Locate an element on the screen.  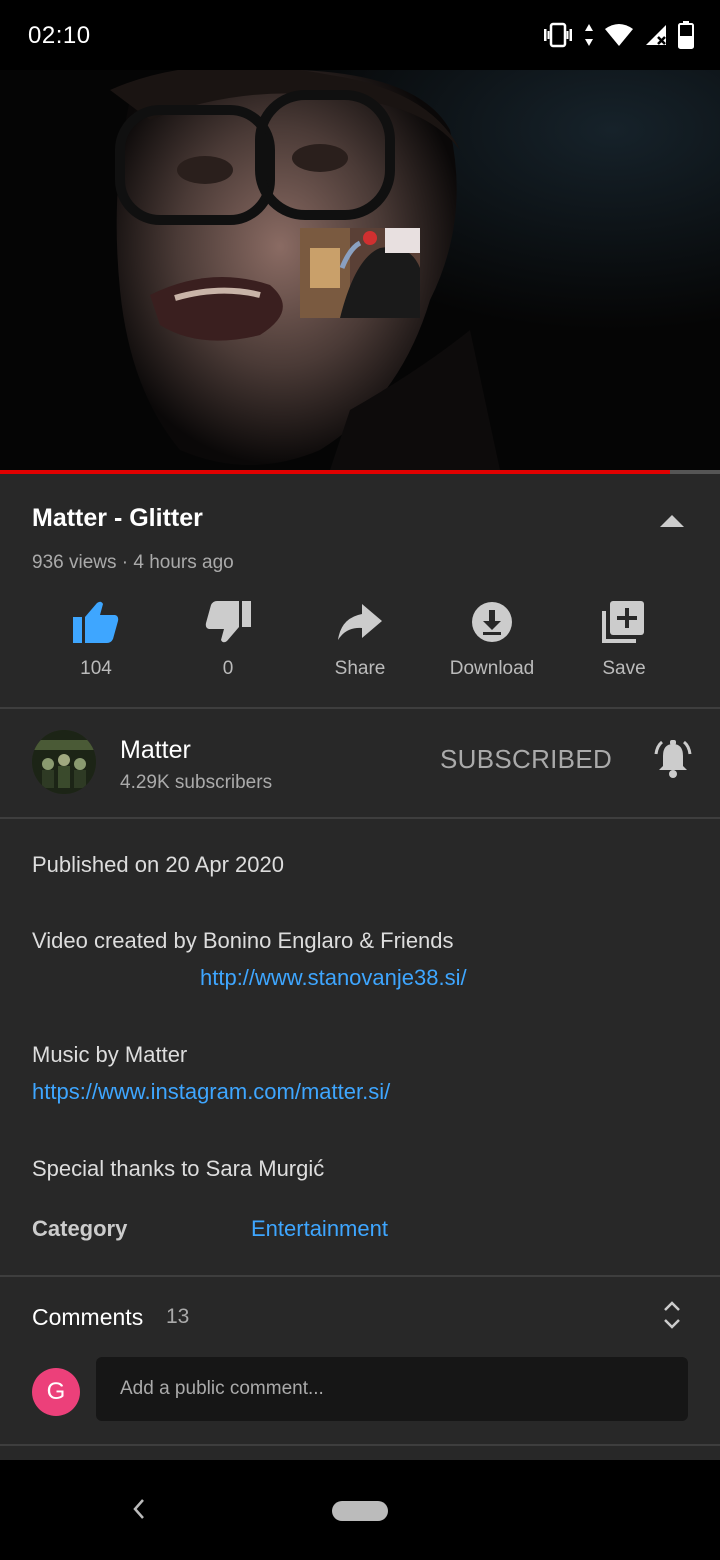
status-icons is located at coordinates (618, 35).